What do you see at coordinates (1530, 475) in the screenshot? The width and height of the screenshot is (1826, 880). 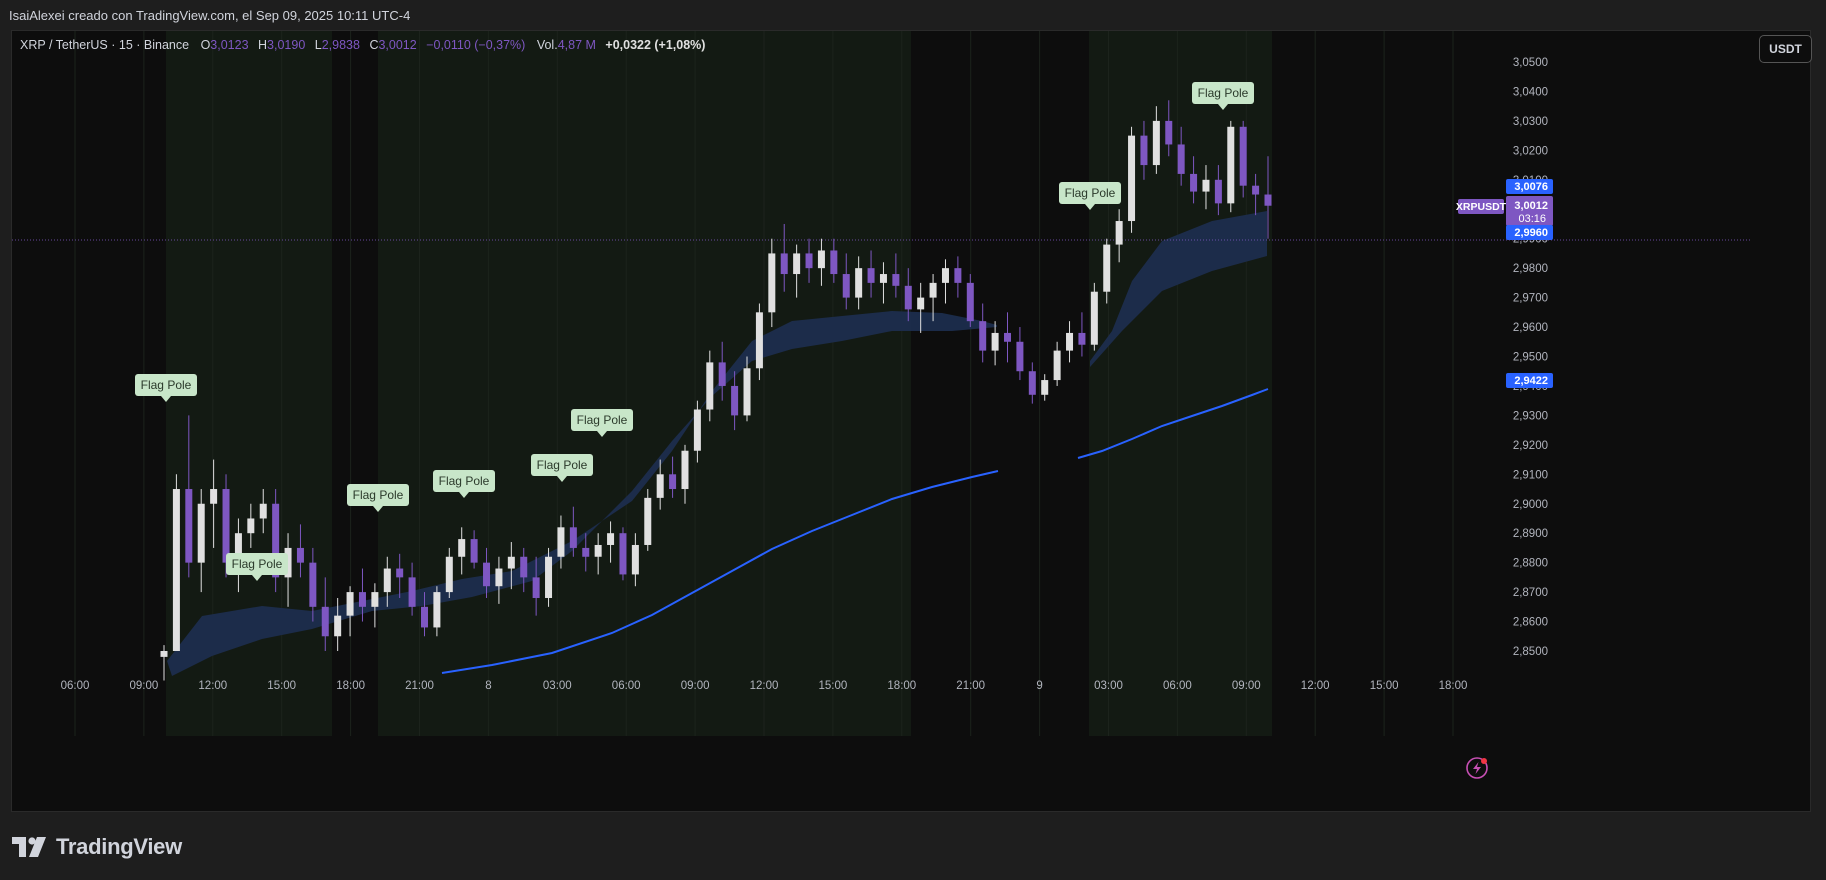 I see `price-tick: 2,9100` at bounding box center [1530, 475].